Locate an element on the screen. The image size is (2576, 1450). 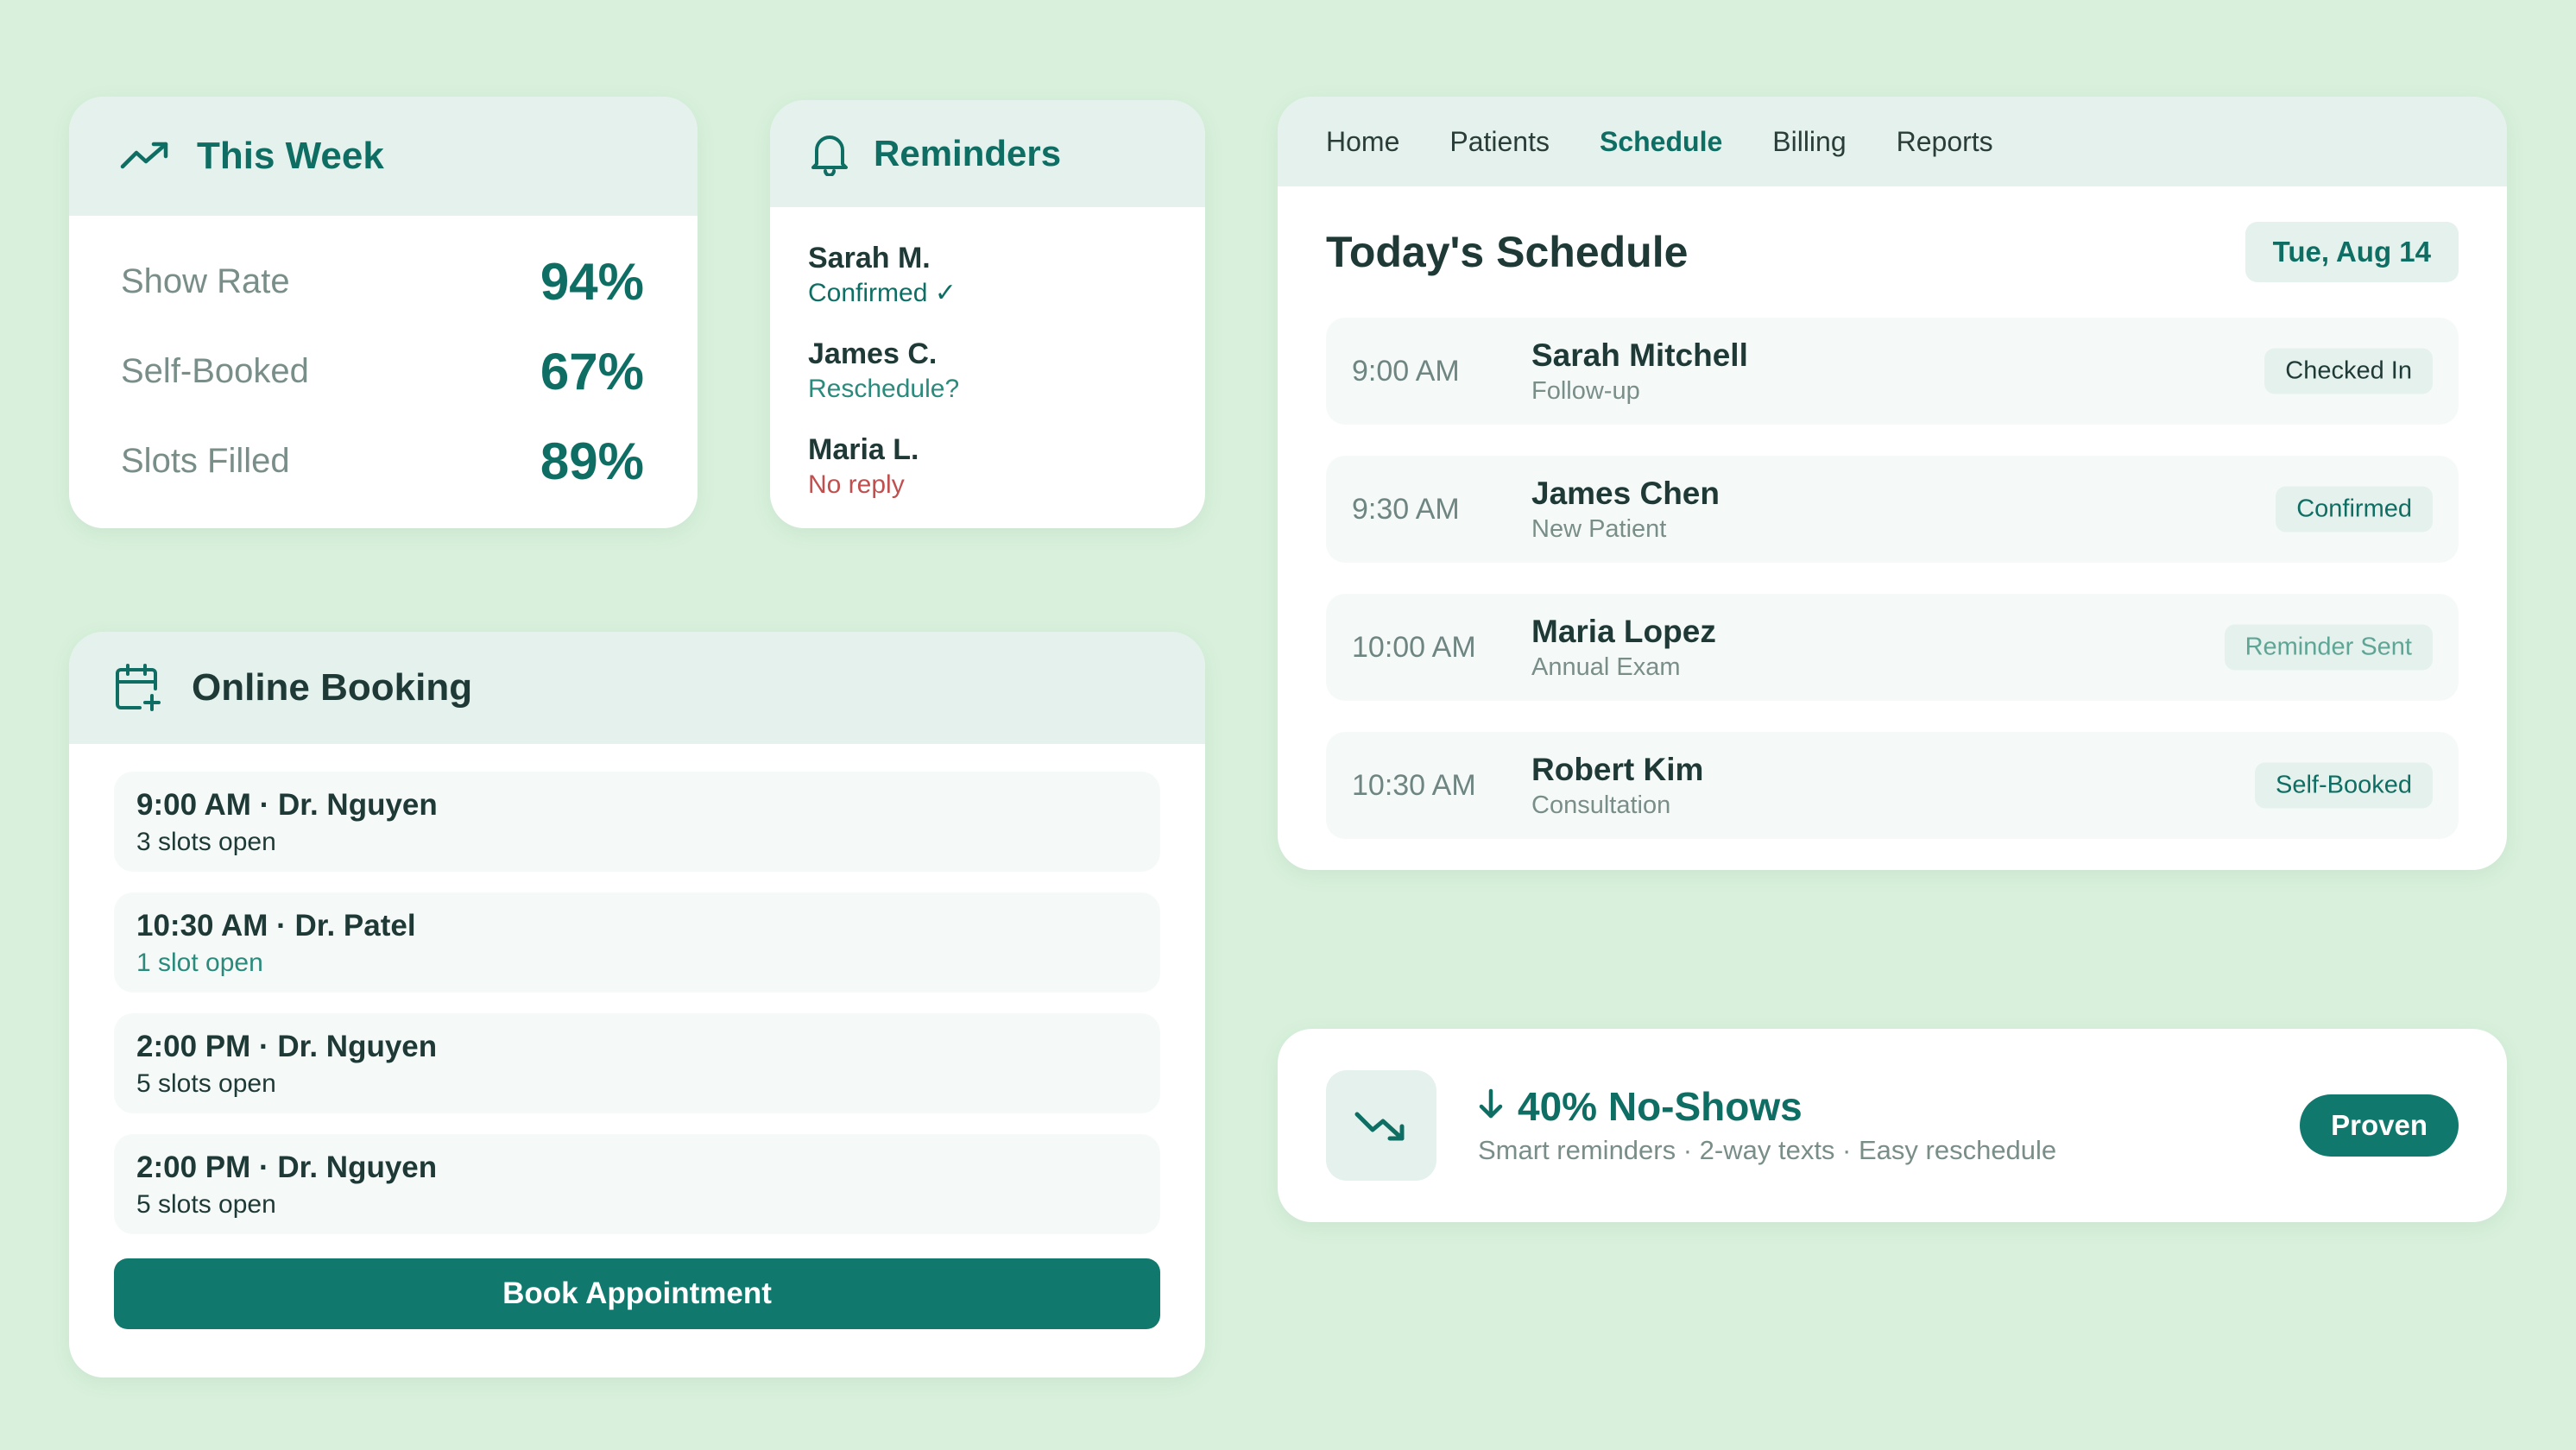
appointment-type: Follow-up is located at coordinates (1585, 391).